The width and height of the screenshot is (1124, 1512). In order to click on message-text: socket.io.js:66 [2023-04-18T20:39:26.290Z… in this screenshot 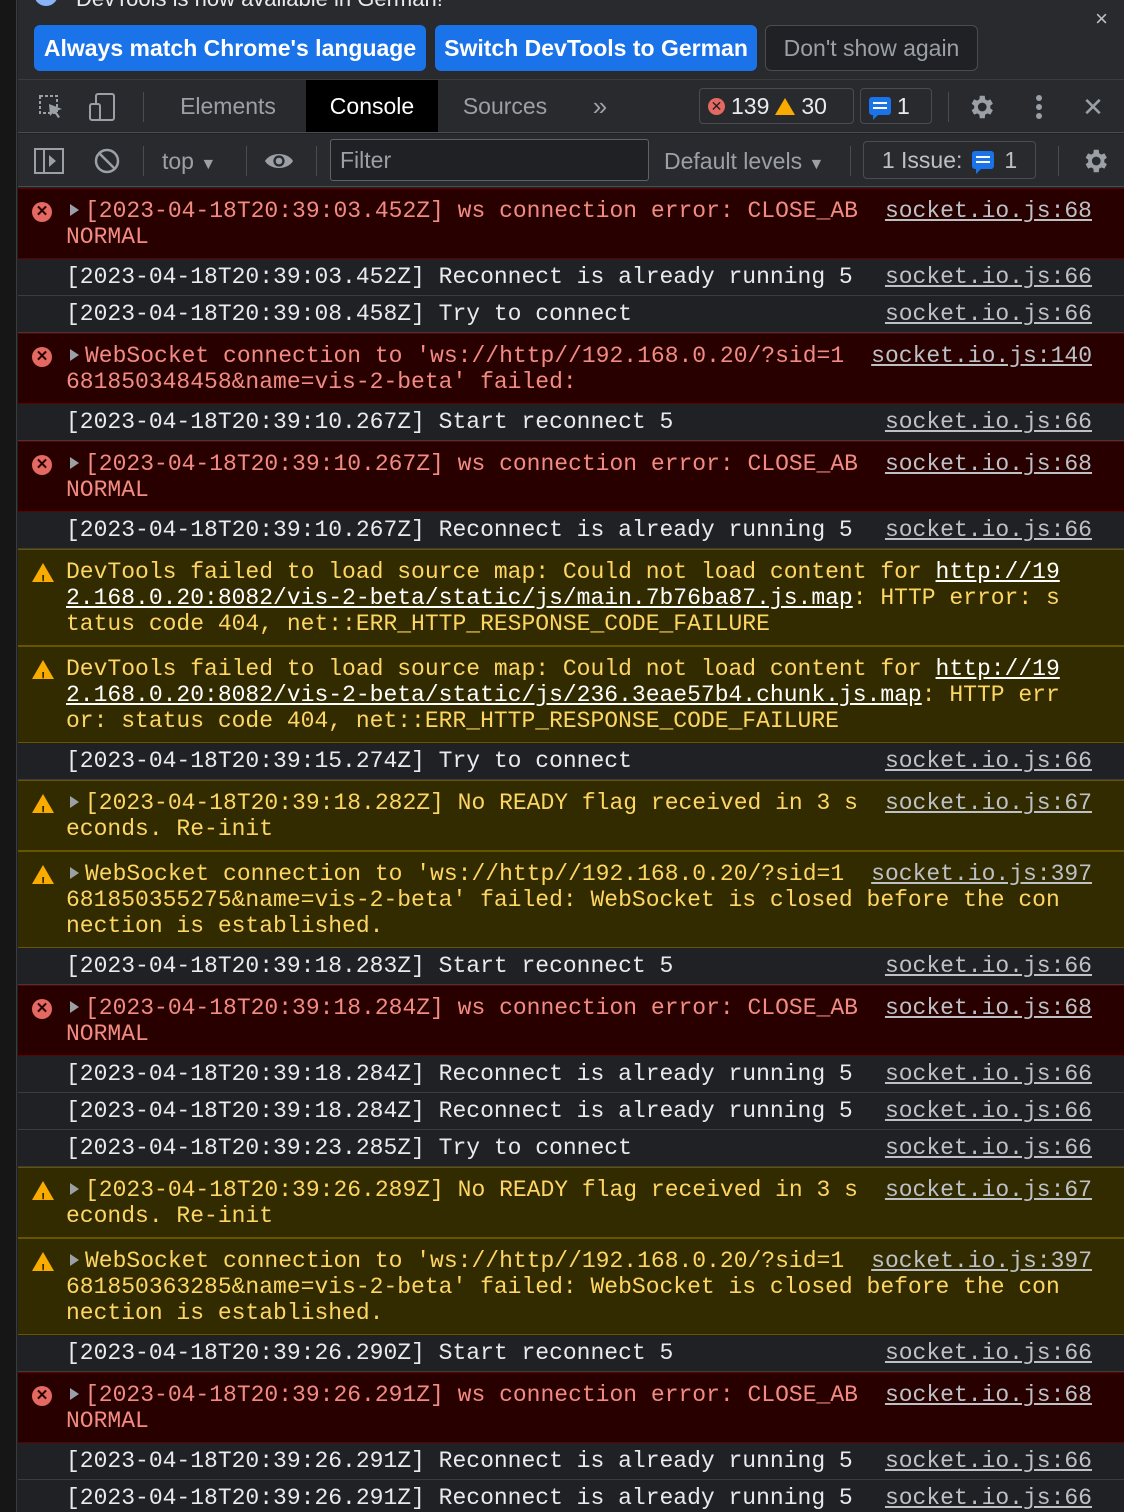, I will do `click(579, 1353)`.